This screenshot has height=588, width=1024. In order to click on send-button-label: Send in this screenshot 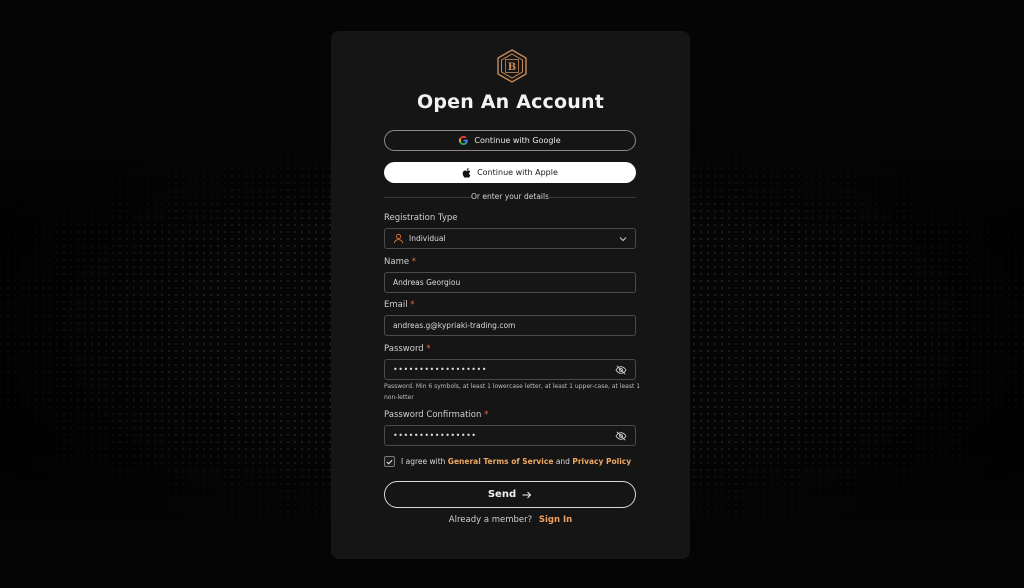, I will do `click(502, 494)`.